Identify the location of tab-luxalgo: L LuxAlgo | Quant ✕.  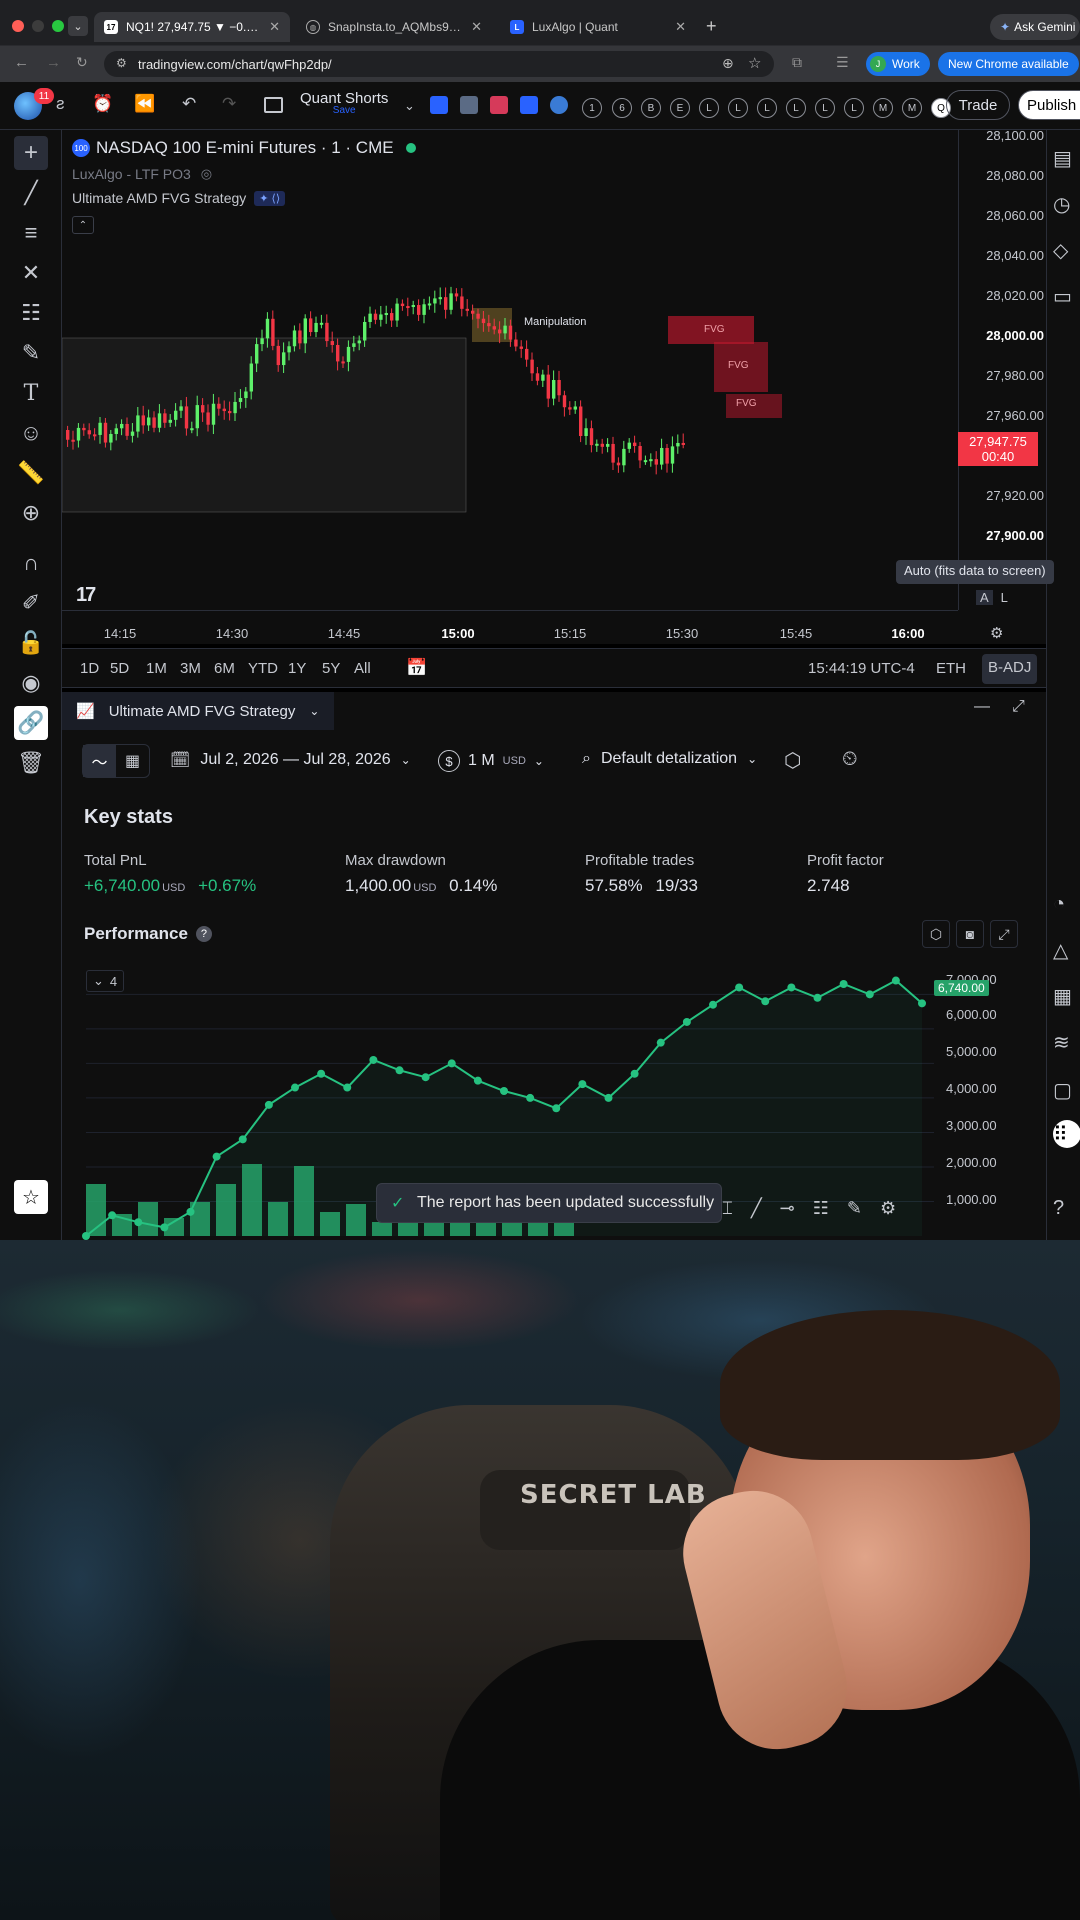
(598, 27).